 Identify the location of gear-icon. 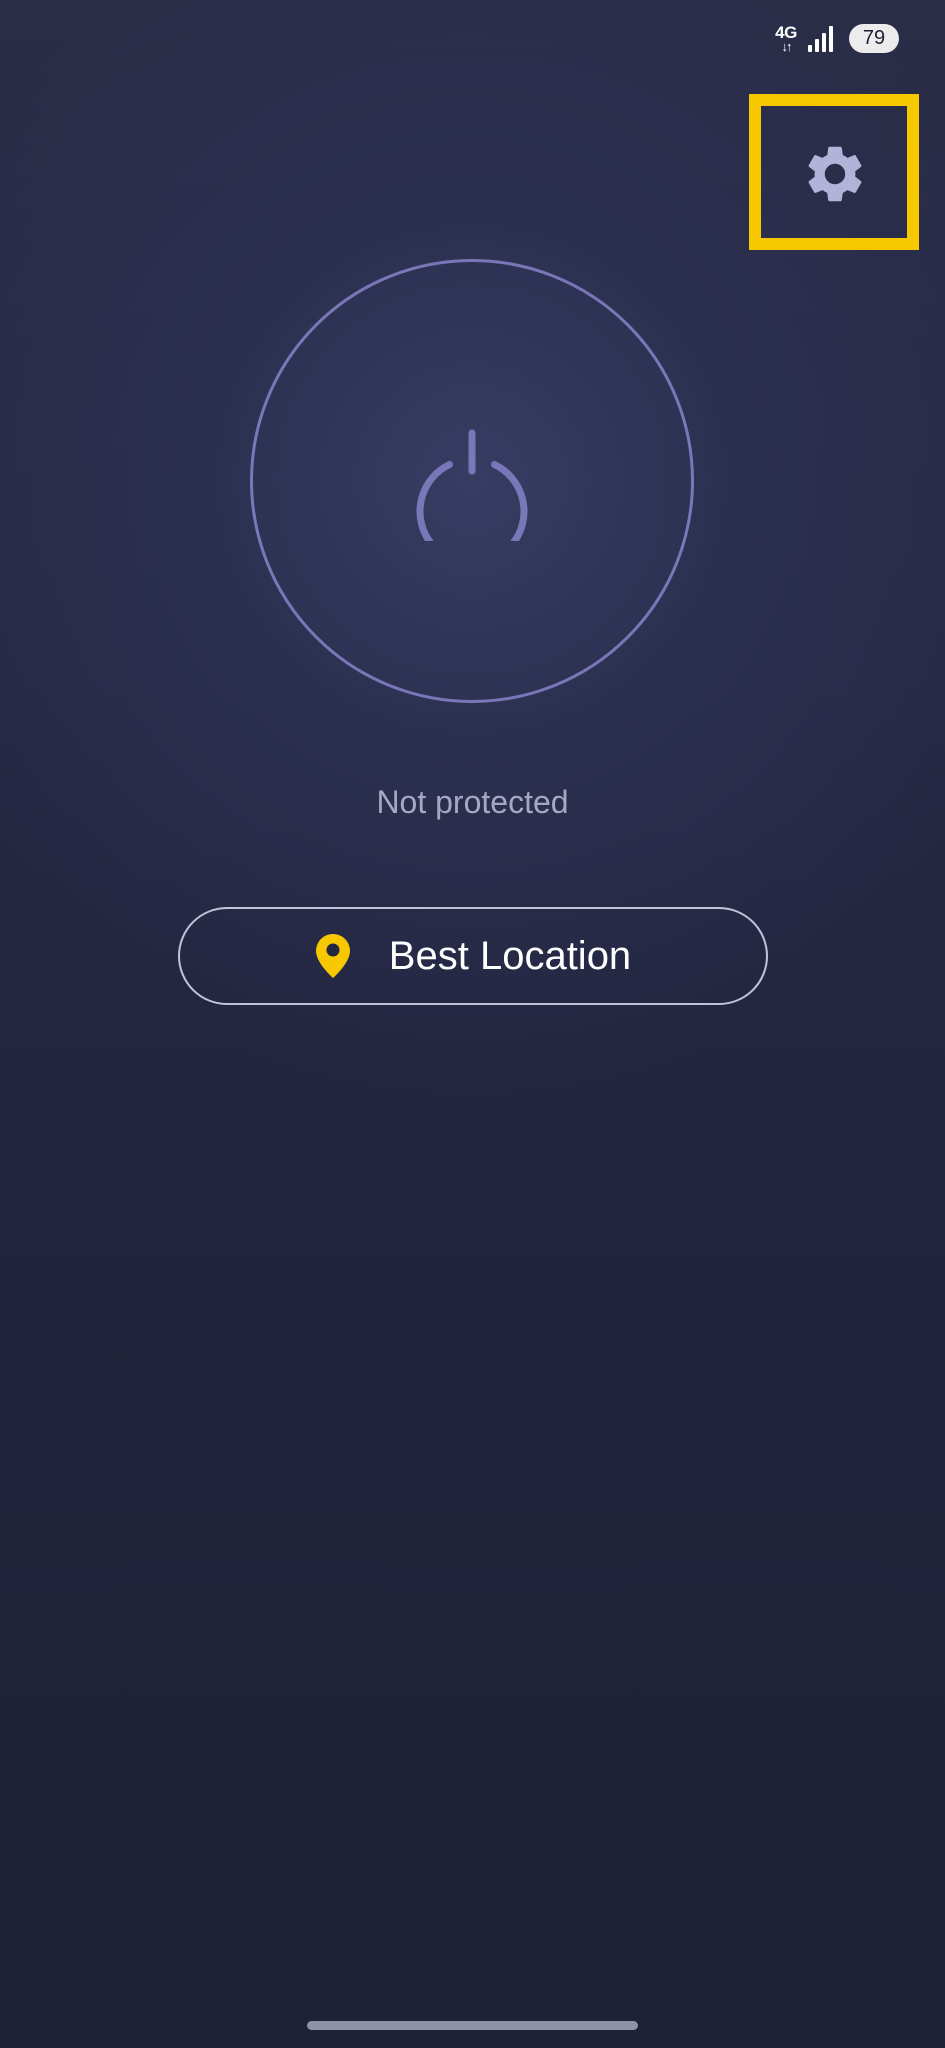
(835, 176).